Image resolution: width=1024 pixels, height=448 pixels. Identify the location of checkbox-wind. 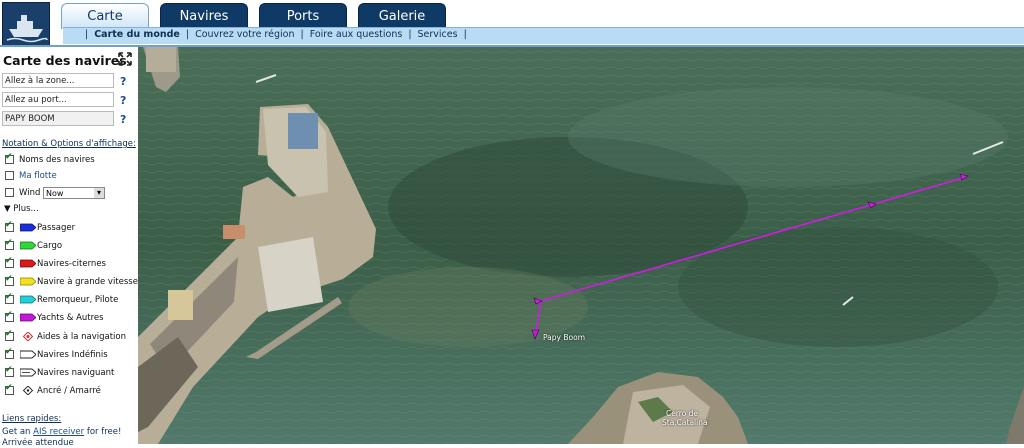
(9, 192).